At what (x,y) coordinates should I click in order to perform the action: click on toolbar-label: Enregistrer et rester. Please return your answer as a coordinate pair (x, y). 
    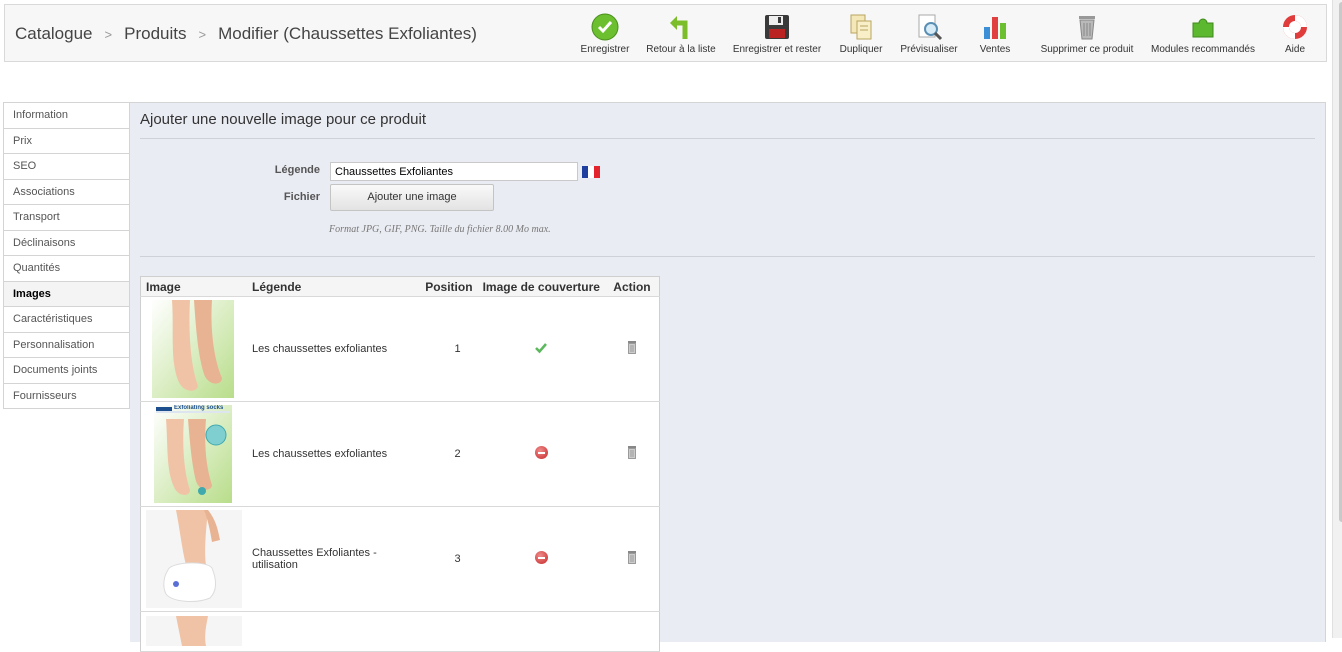
    Looking at the image, I should click on (777, 49).